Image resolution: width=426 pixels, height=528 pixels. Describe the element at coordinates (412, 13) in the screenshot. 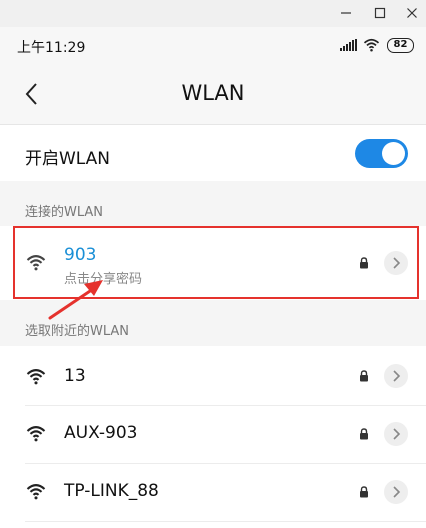

I see `close-icon` at that location.